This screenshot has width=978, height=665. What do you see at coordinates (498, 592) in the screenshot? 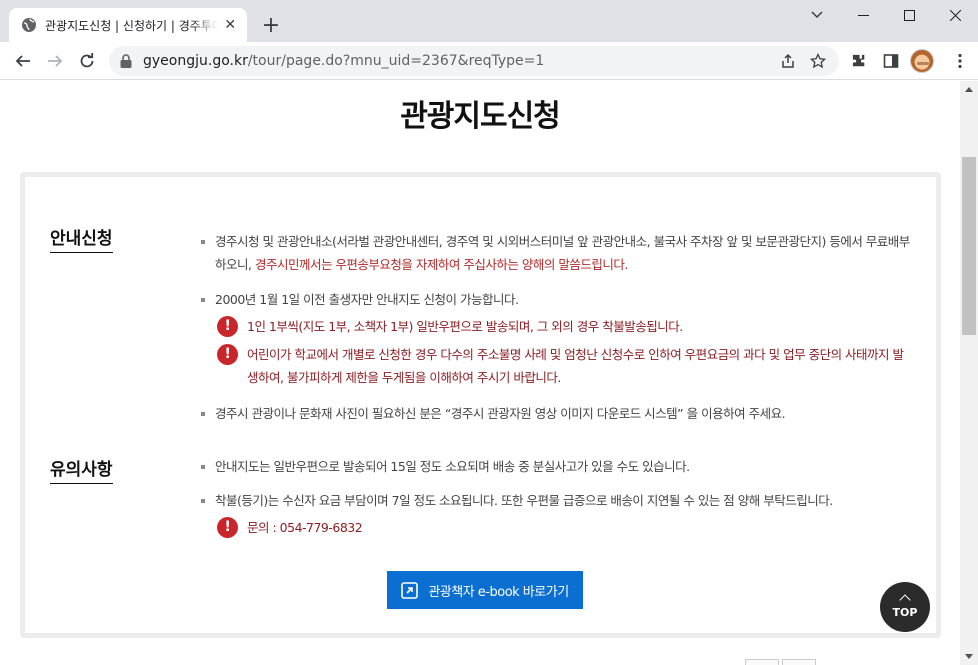
I see `ebook-link-label: 관광책자 e-book 바로가기` at bounding box center [498, 592].